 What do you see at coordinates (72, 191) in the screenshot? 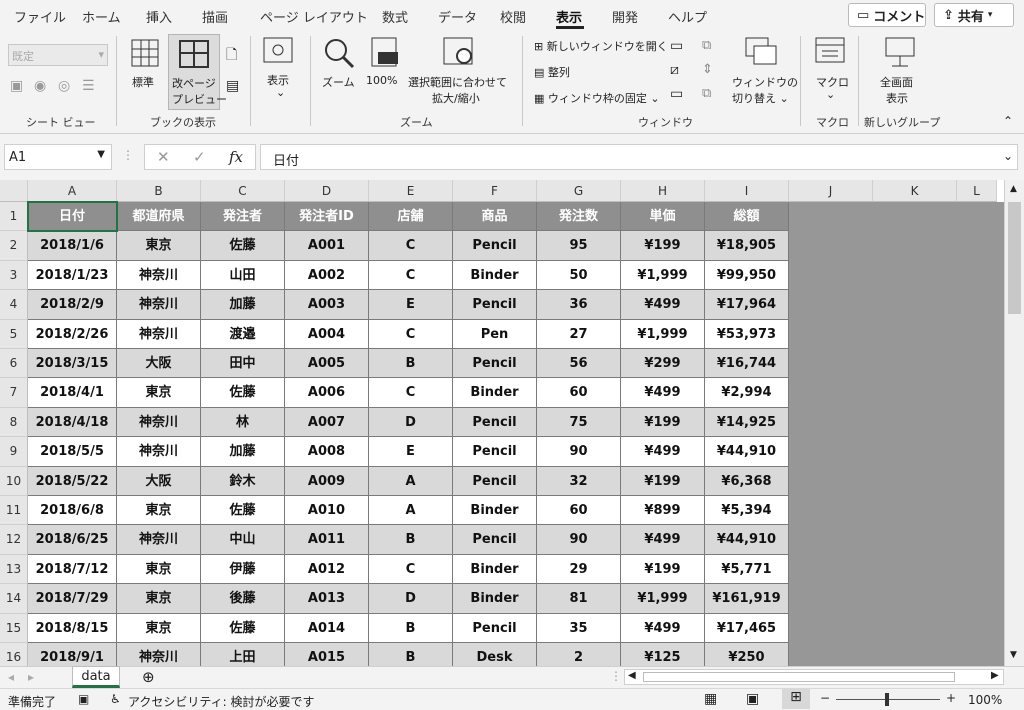
I see `column-header-A: A` at bounding box center [72, 191].